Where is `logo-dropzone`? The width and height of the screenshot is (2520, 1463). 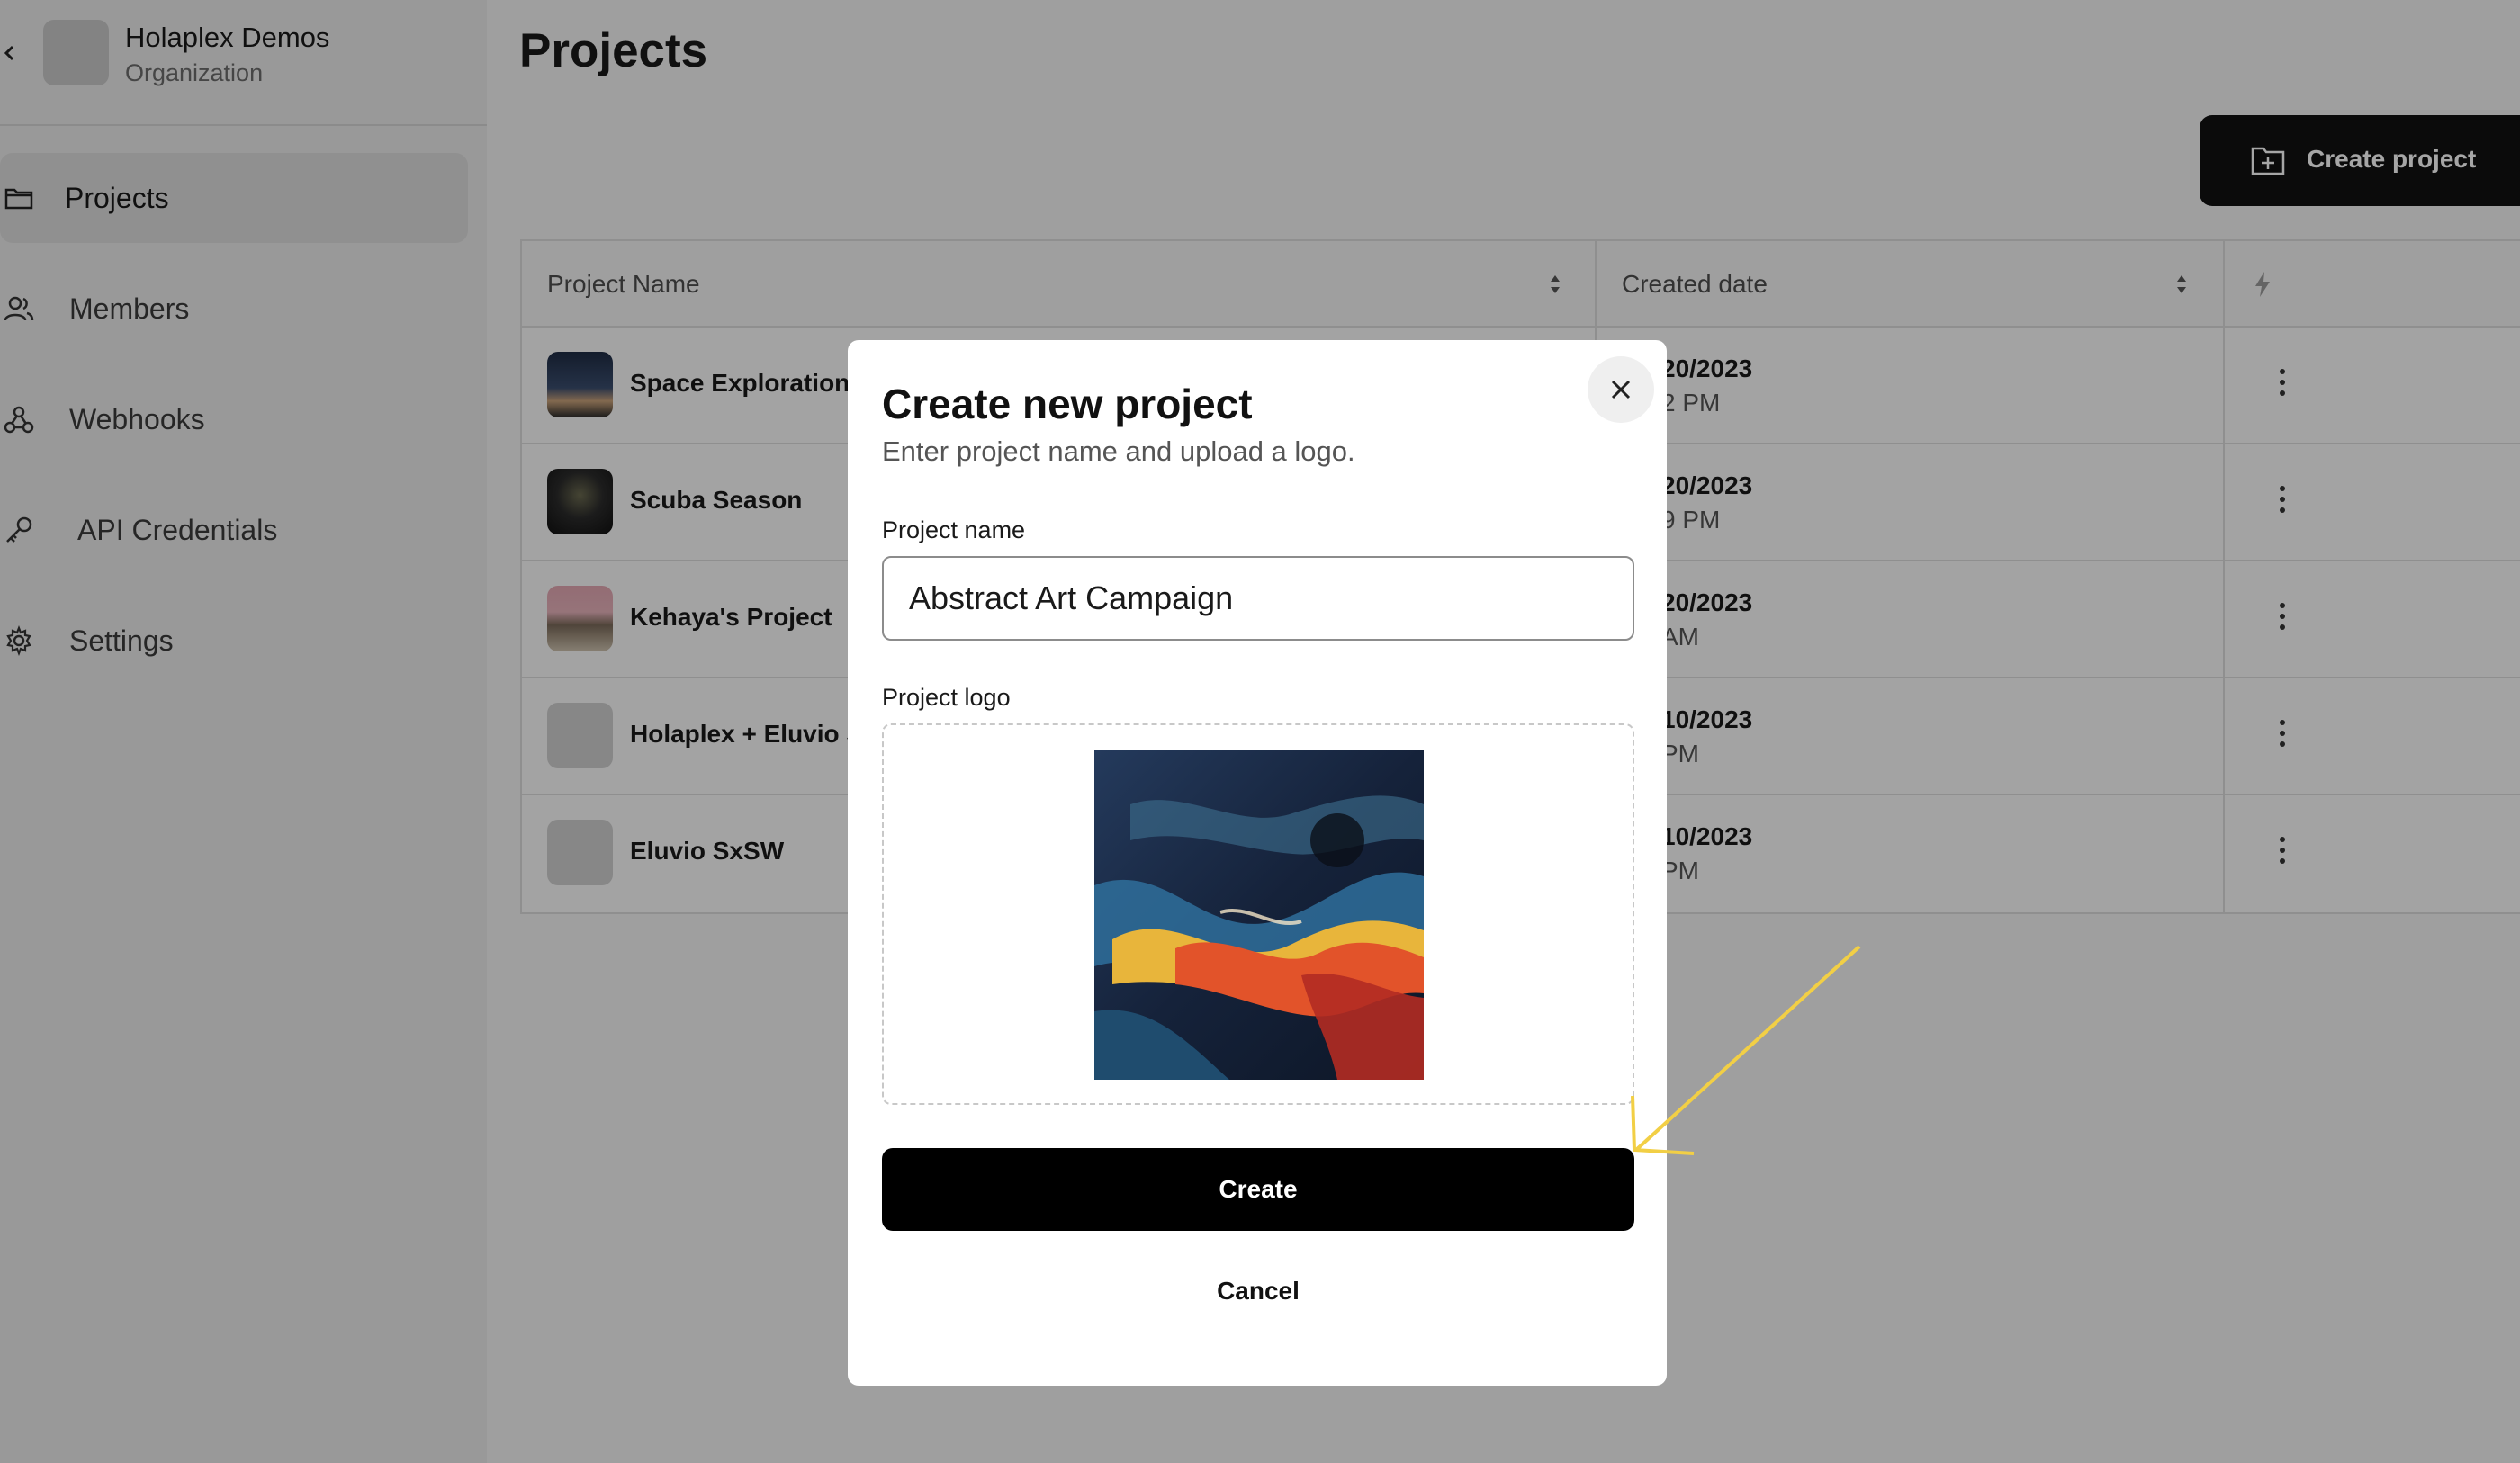 logo-dropzone is located at coordinates (1258, 914).